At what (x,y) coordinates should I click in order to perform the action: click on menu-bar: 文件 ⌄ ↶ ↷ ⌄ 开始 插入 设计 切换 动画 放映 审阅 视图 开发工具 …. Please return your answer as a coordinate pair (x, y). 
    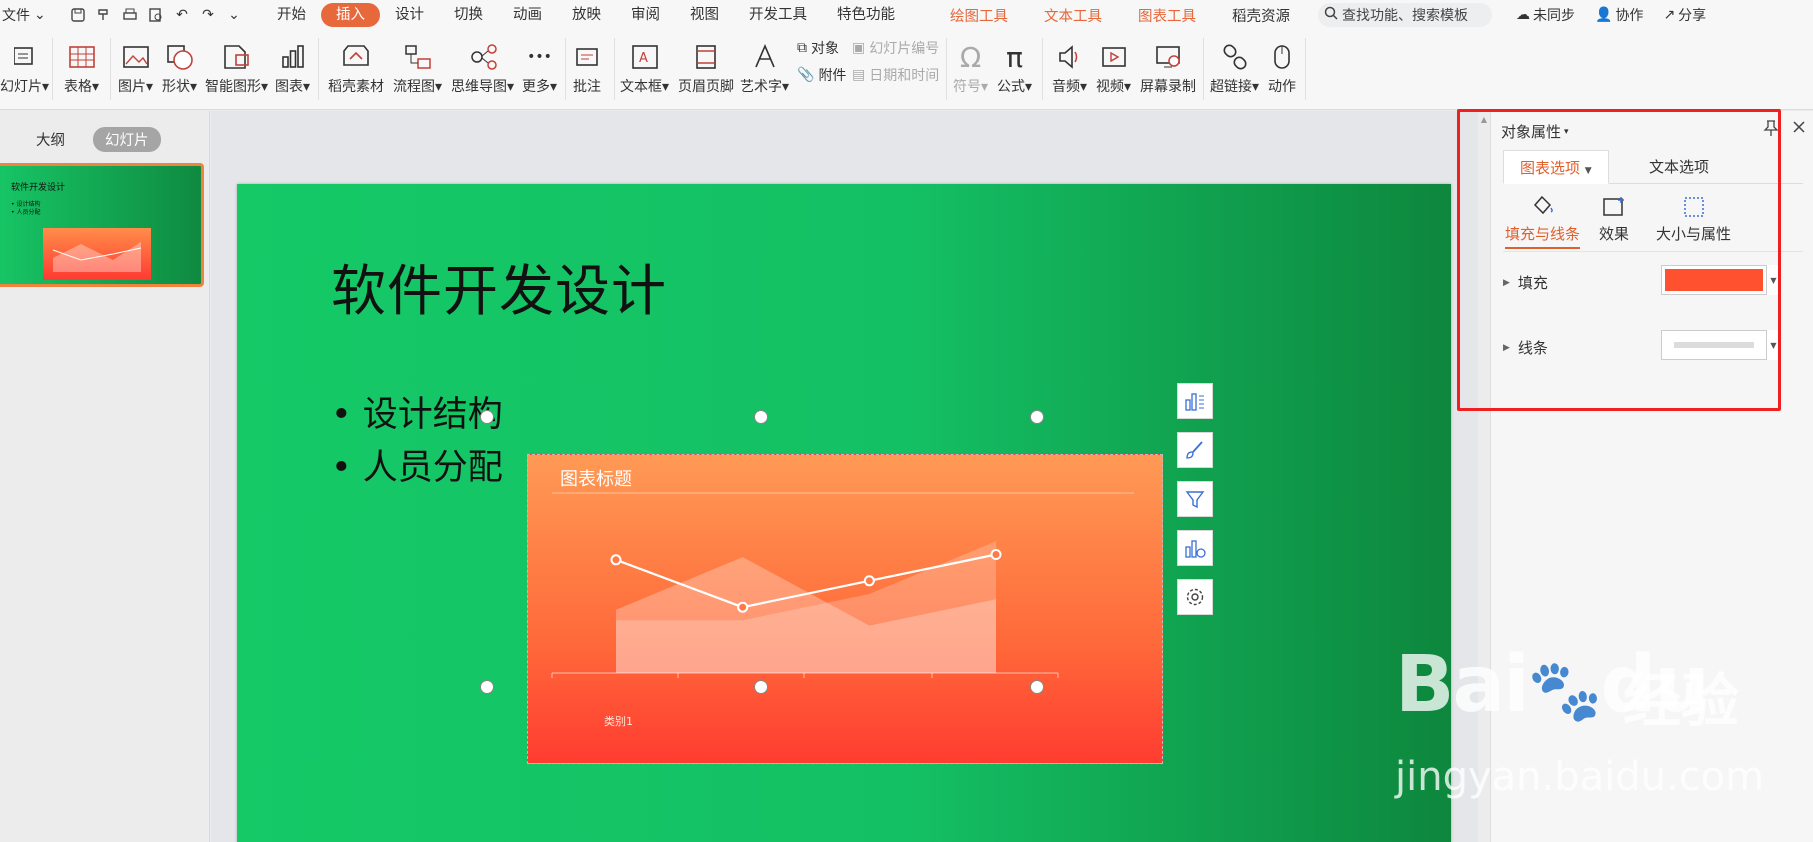
    Looking at the image, I should click on (906, 15).